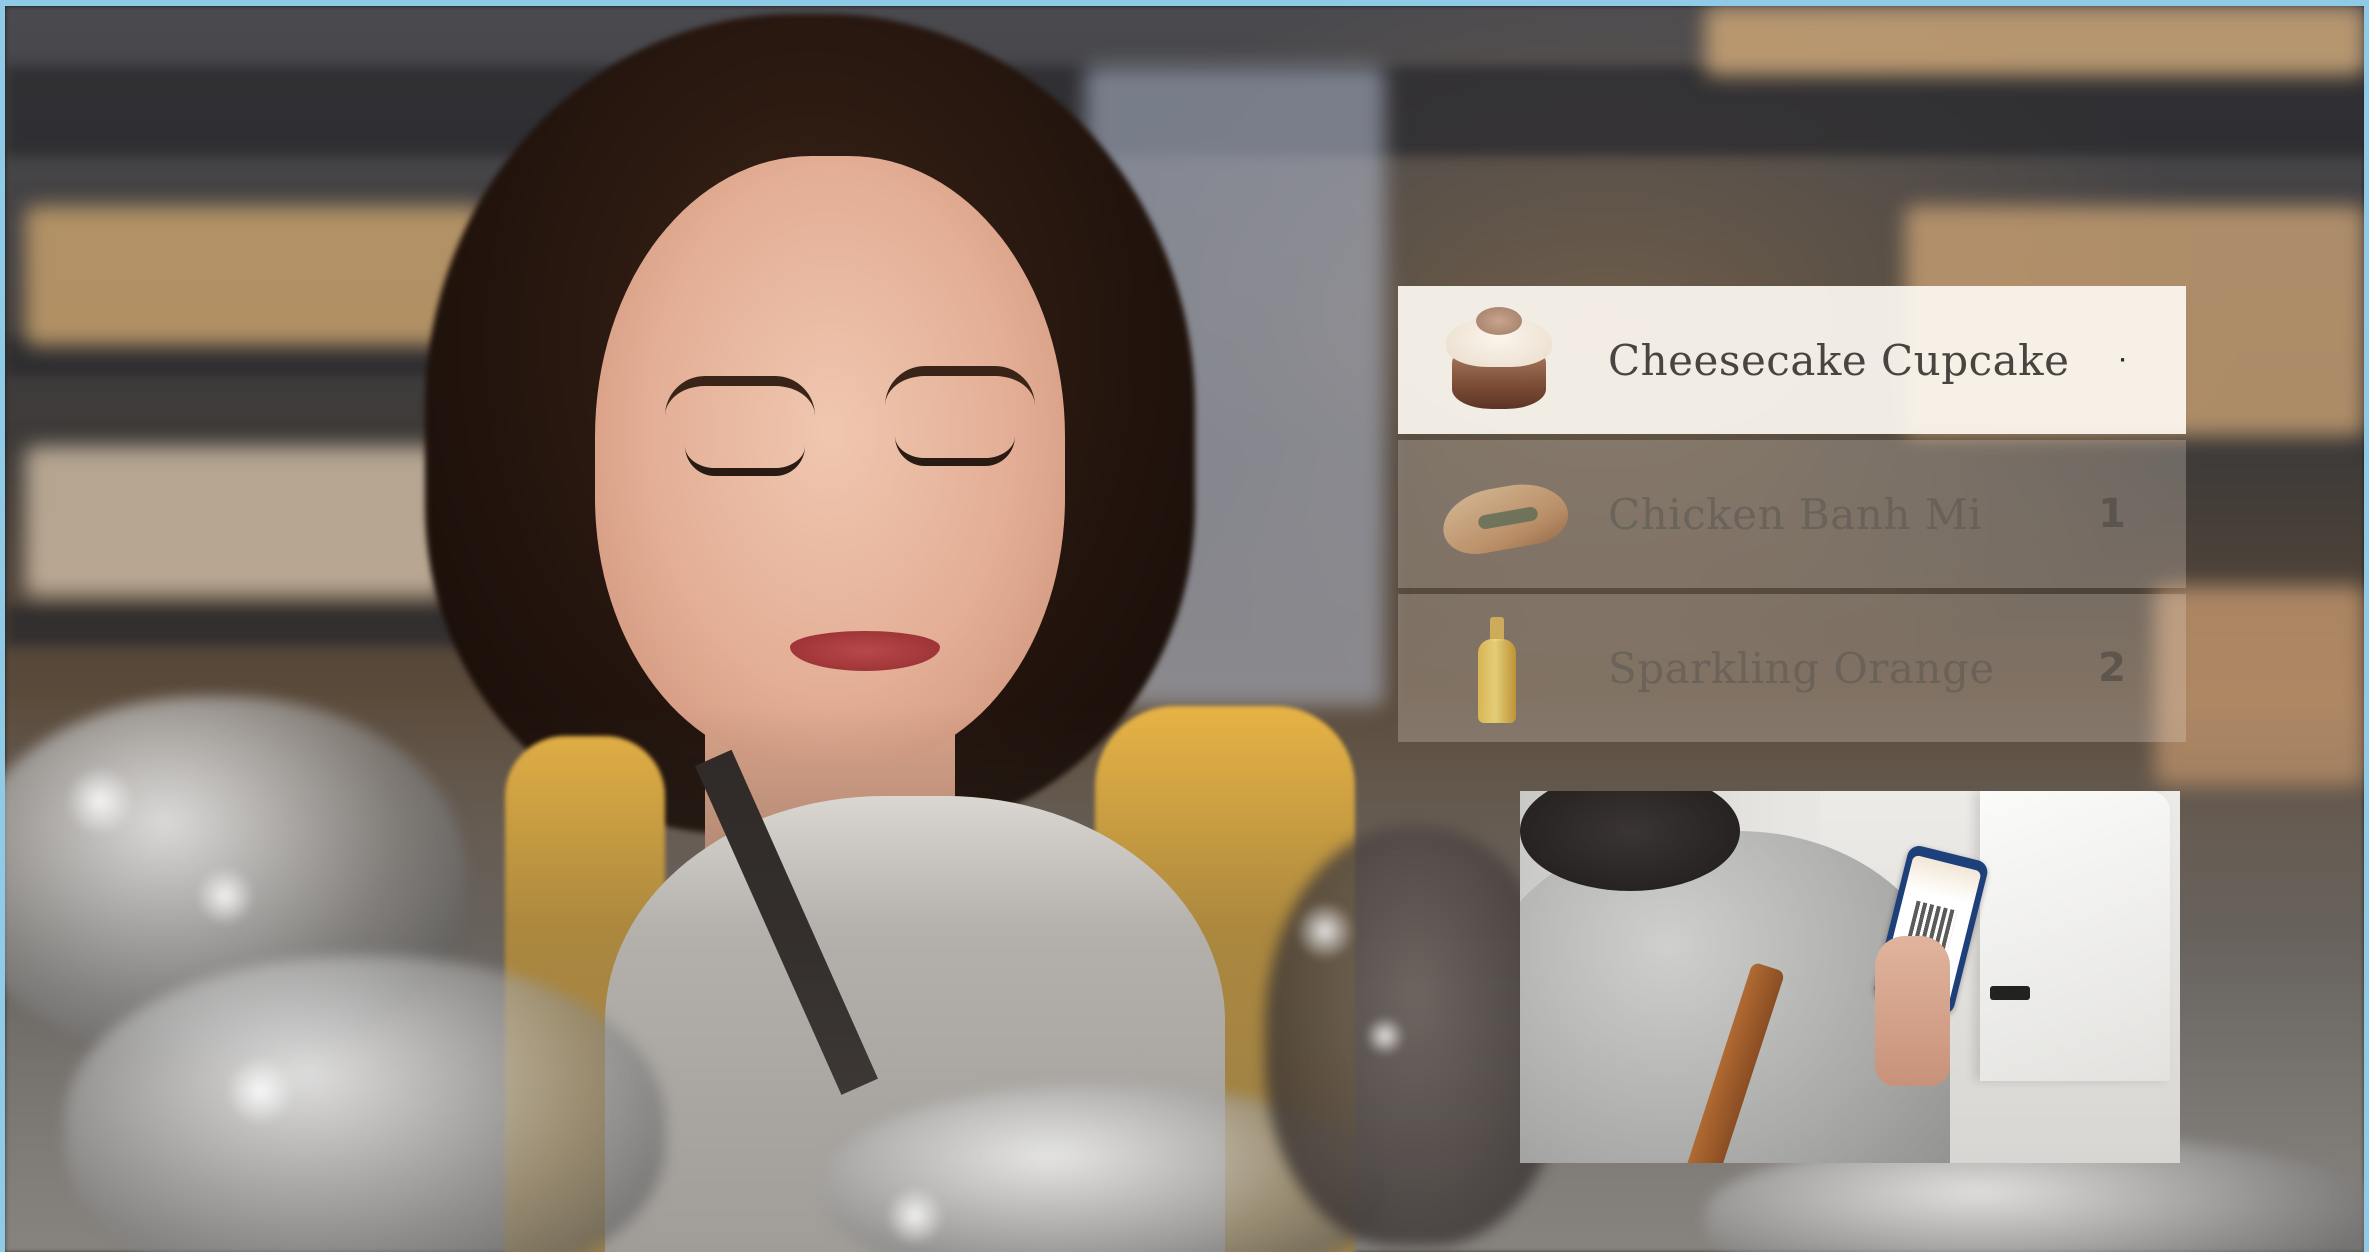  Describe the element at coordinates (2010, 993) in the screenshot. I see `scanner-slot` at that location.